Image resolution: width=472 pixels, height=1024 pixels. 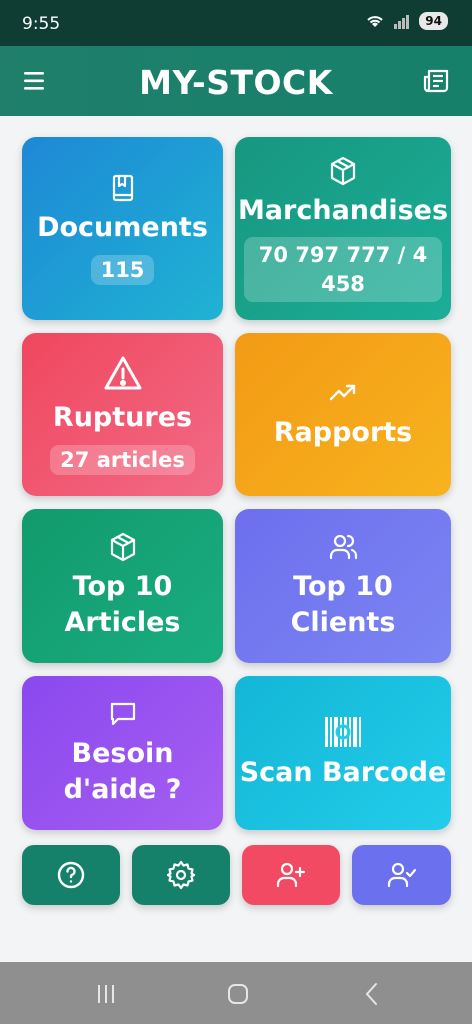 I want to click on rapports-label: Rapports, so click(x=343, y=433).